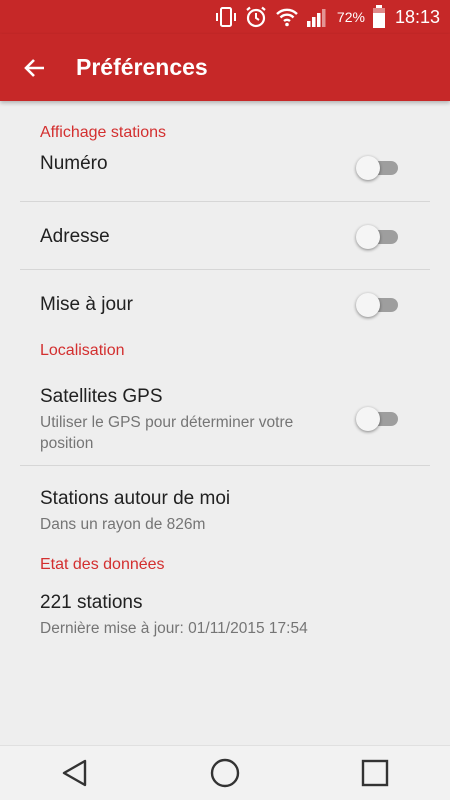  Describe the element at coordinates (378, 167) in the screenshot. I see `numero-toggle` at that location.